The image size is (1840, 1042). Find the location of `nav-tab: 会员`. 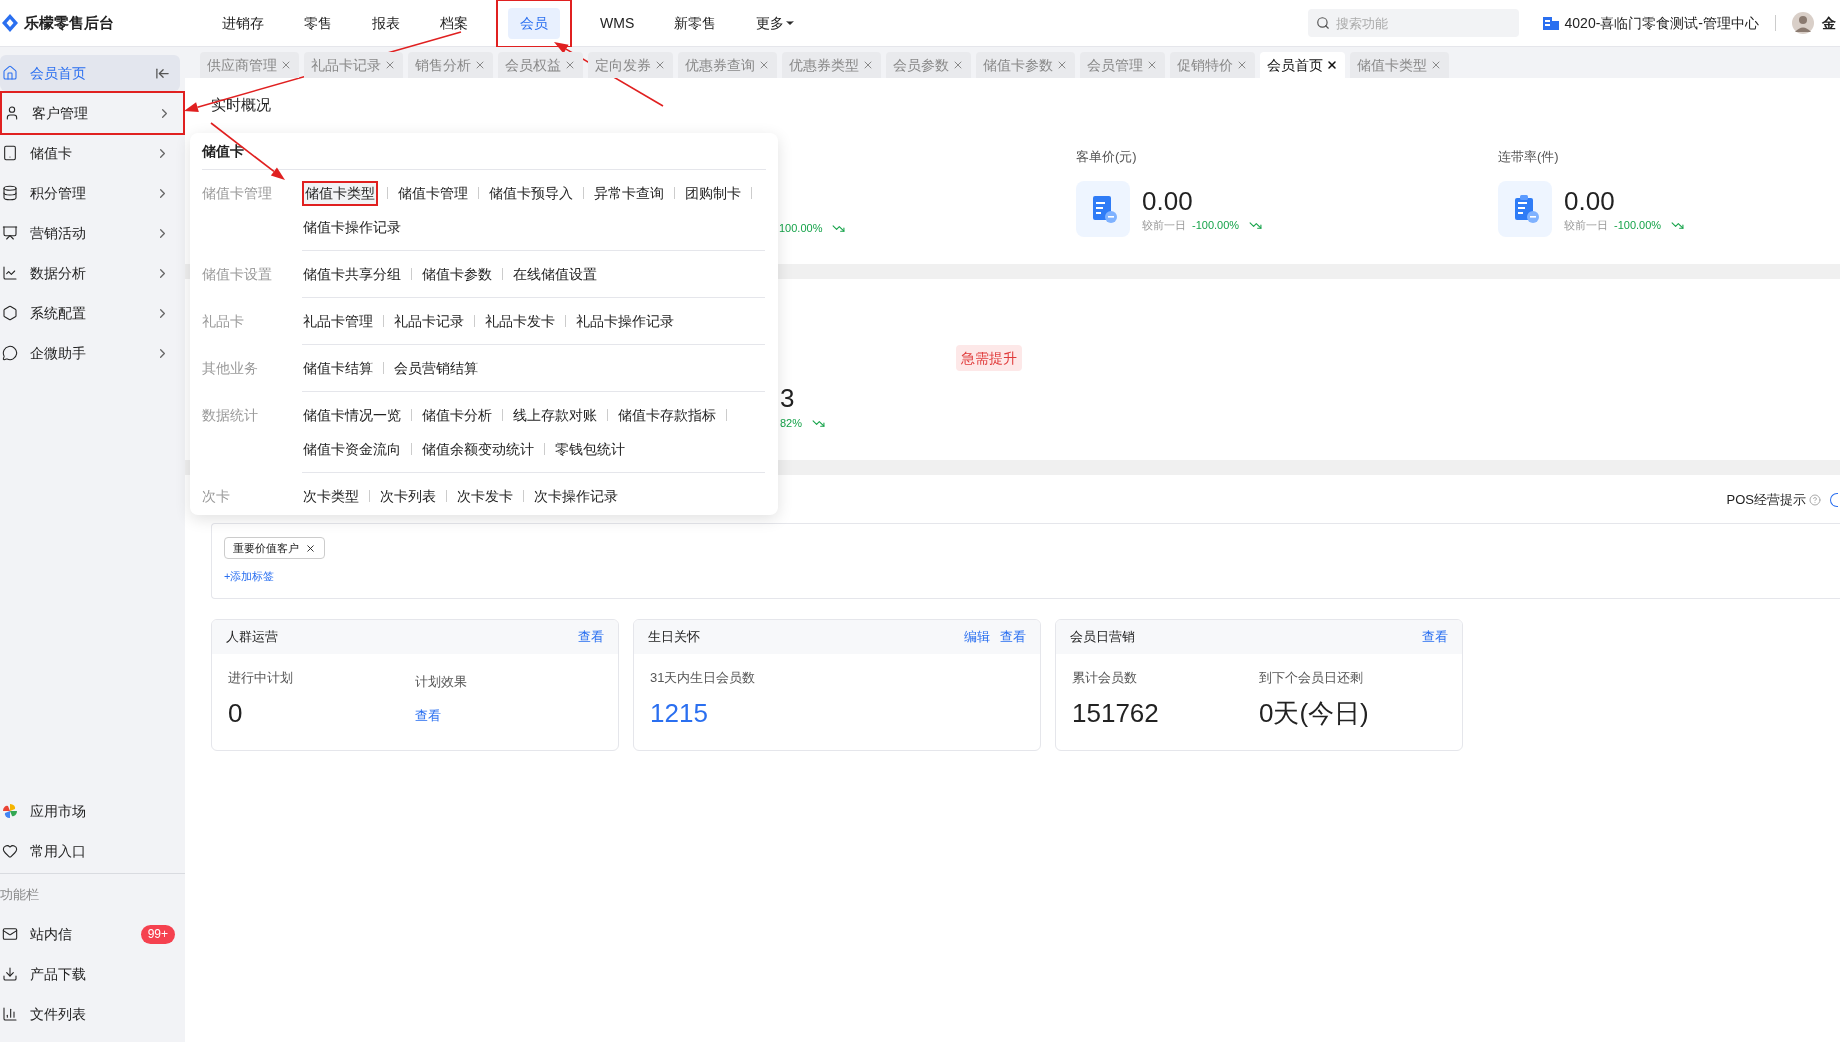

nav-tab: 会员 is located at coordinates (534, 23).